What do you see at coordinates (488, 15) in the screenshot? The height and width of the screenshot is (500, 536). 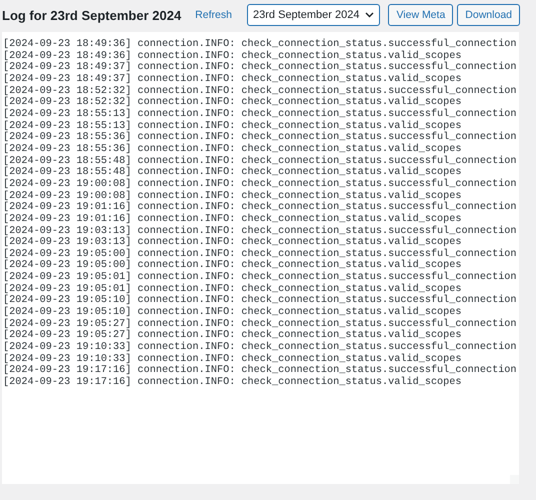 I see `header-button: Download` at bounding box center [488, 15].